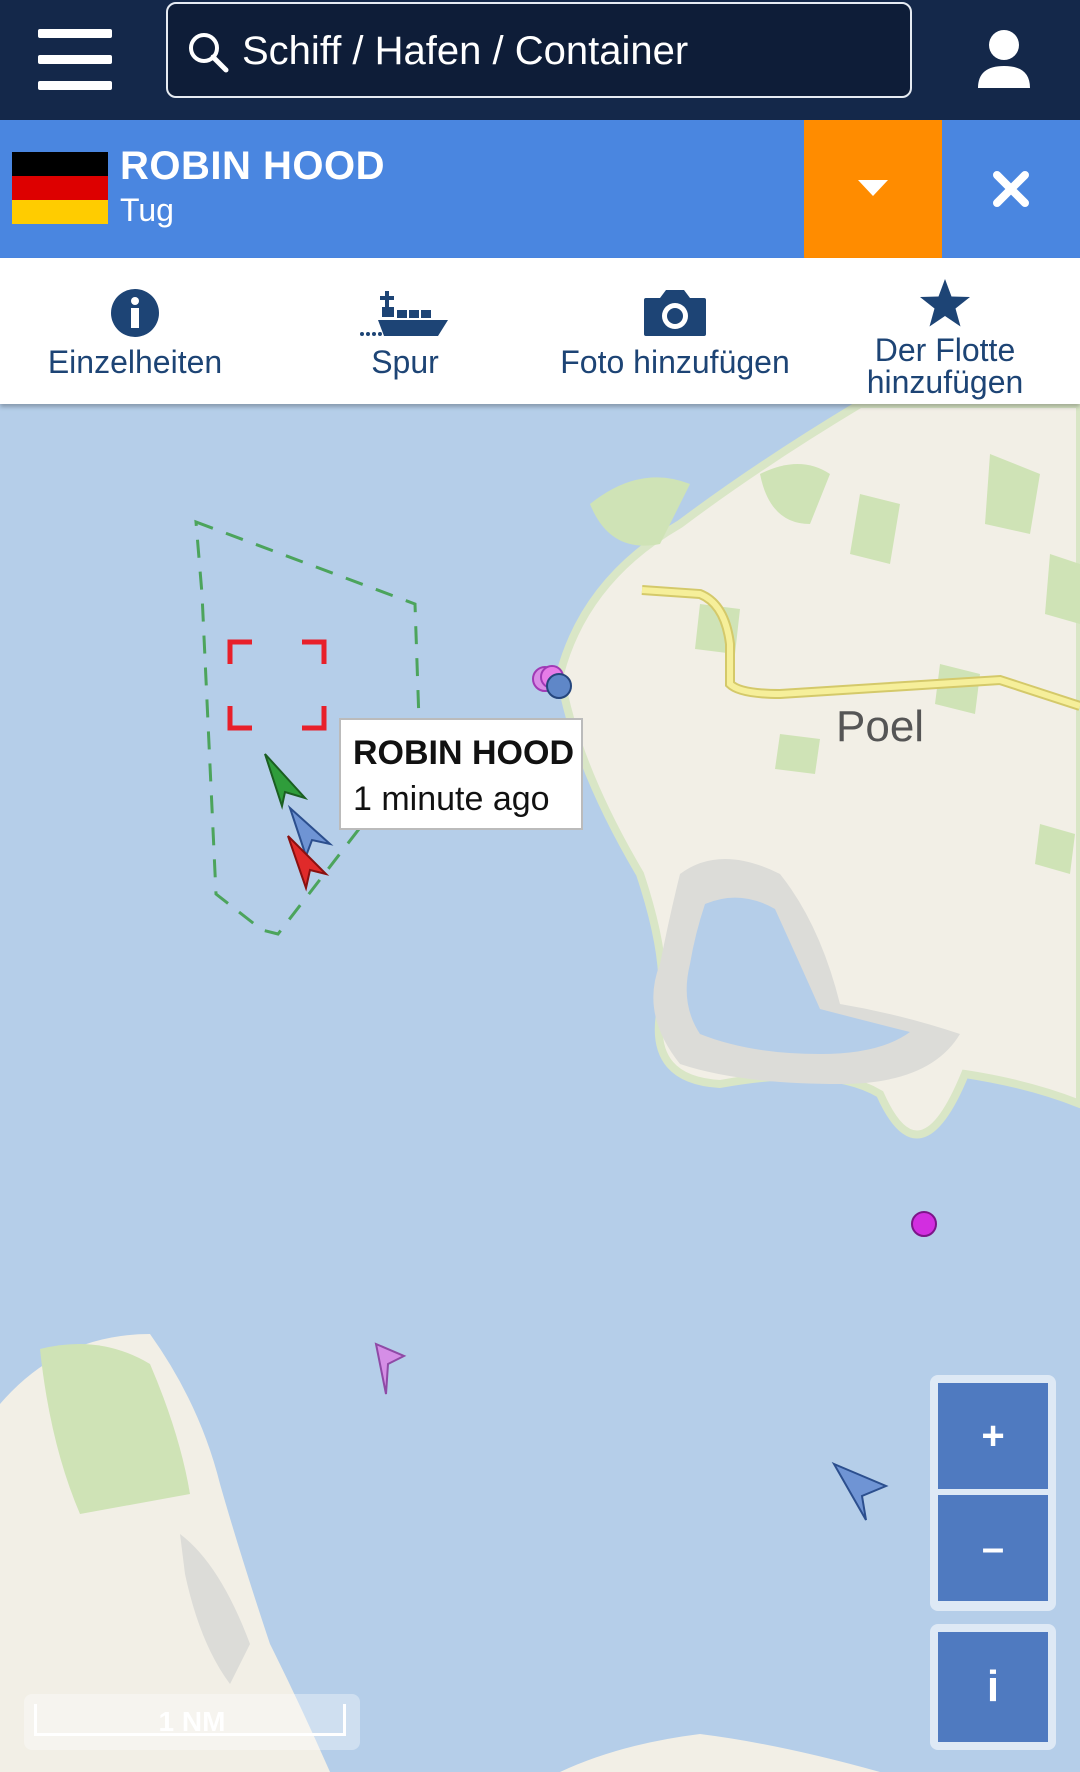  I want to click on tab-add-photo-label: Foto hinzufügen, so click(675, 362).